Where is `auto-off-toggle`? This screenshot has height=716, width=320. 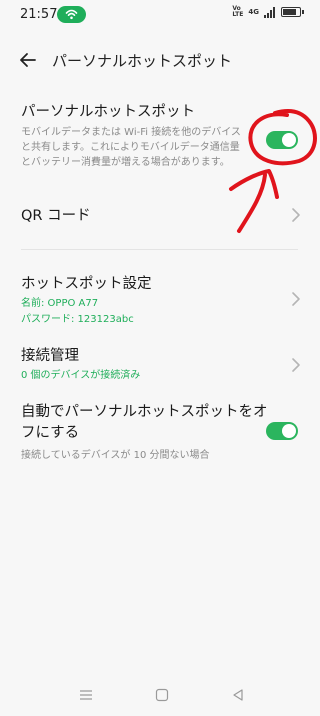
auto-off-toggle is located at coordinates (282, 431).